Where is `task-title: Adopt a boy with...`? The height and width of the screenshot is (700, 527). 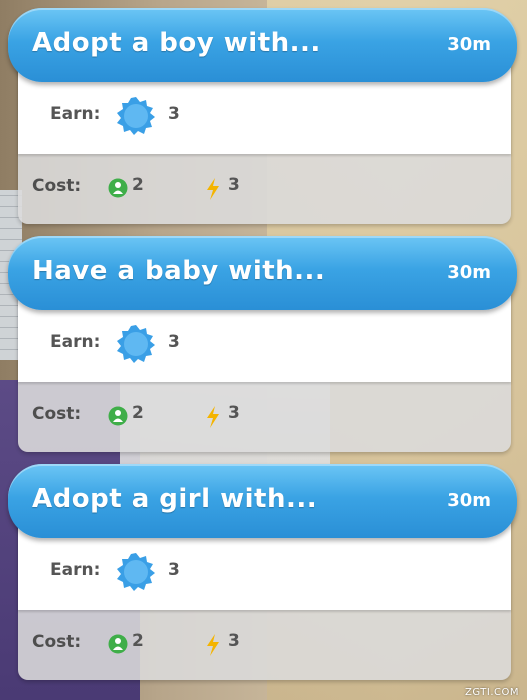
task-title: Adopt a boy with... is located at coordinates (176, 43).